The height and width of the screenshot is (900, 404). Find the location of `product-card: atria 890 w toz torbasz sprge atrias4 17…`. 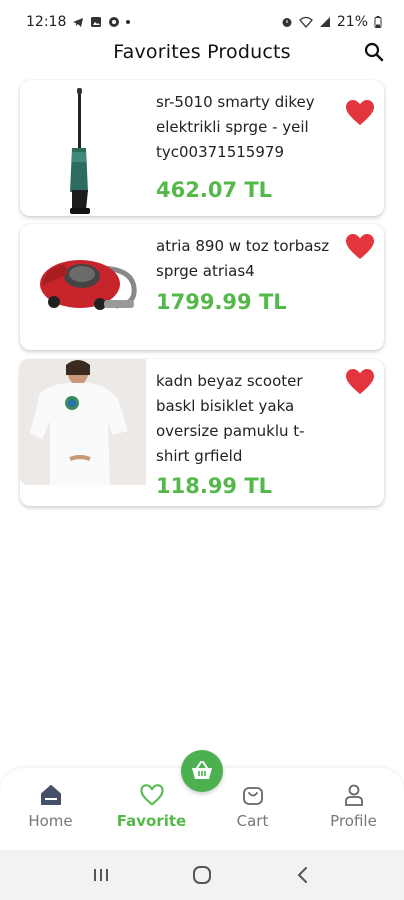

product-card: atria 890 w toz torbasz sprge atrias4 17… is located at coordinates (202, 287).